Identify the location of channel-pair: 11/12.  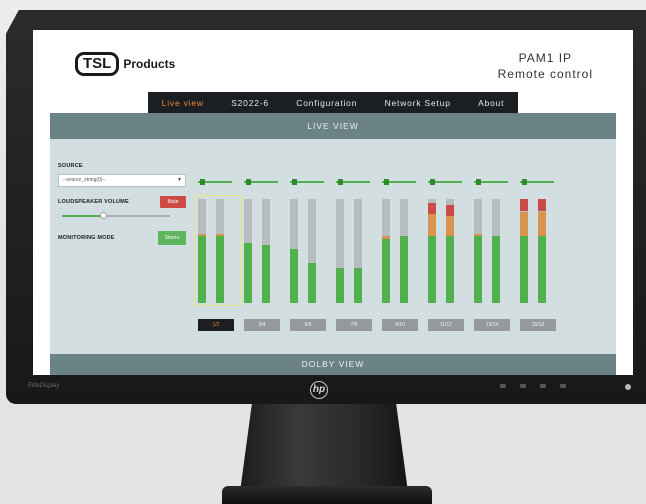
(451, 269).